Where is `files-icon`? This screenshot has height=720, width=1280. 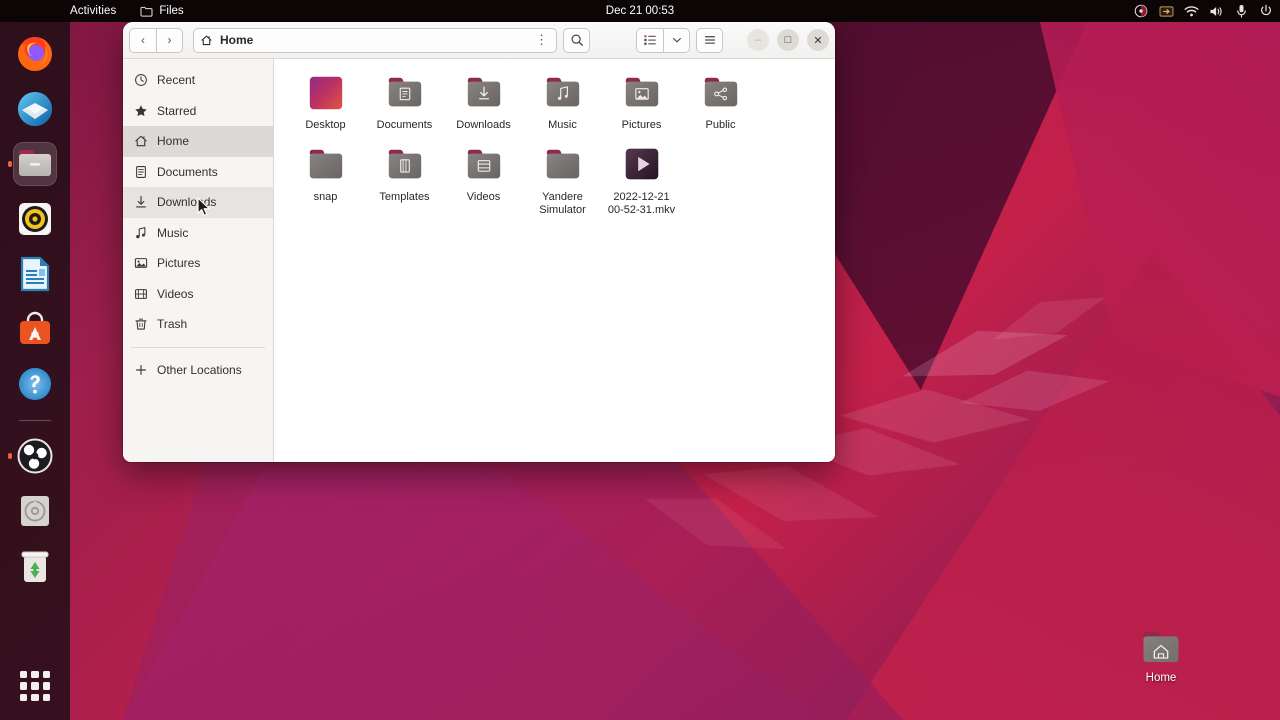
files-icon is located at coordinates (35, 163).